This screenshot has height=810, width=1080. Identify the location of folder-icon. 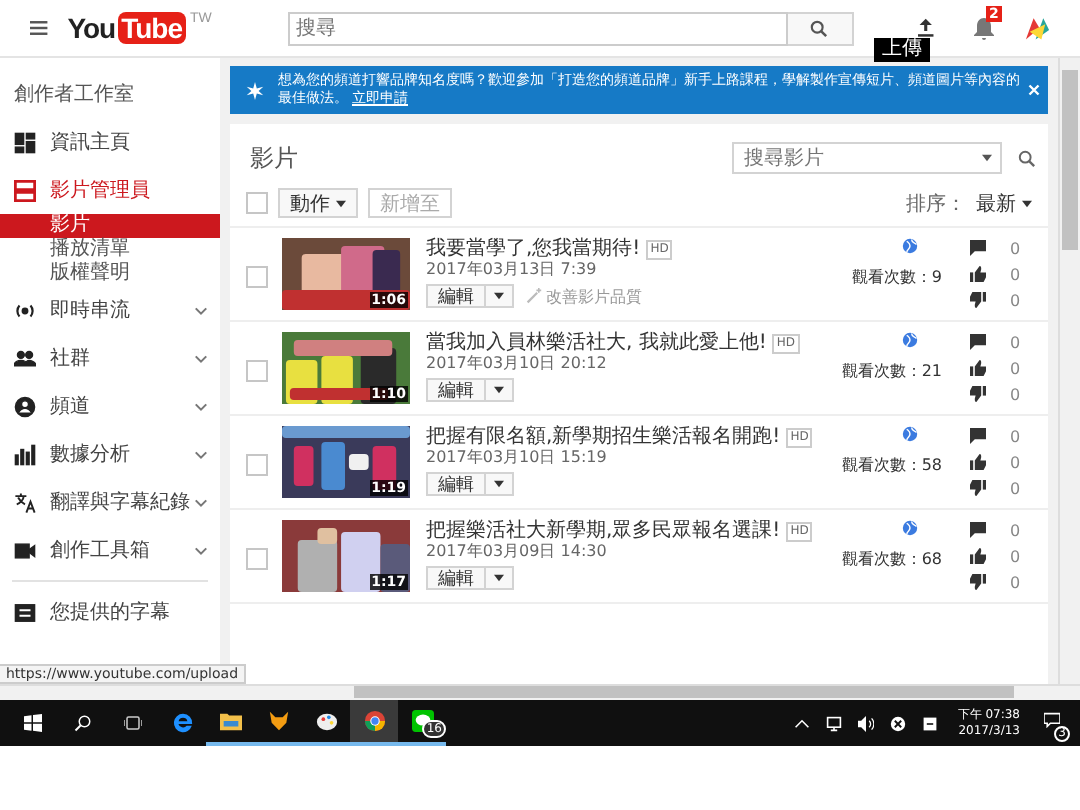
(230, 721).